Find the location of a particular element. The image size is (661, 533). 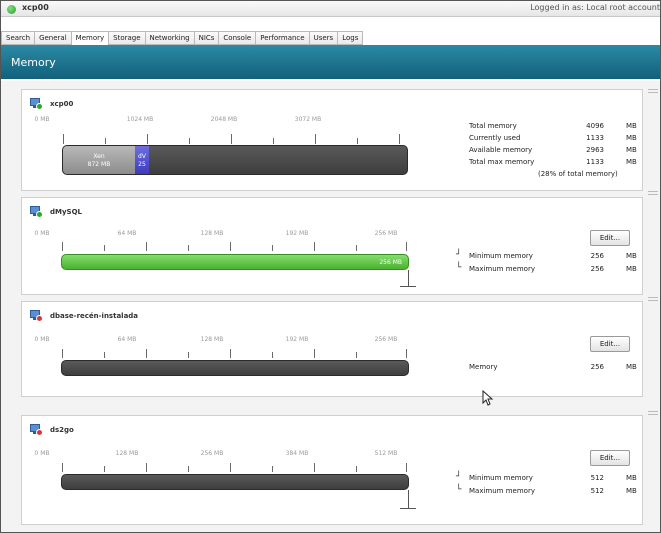

vm-memory-segment: dV 25 is located at coordinates (142, 160).